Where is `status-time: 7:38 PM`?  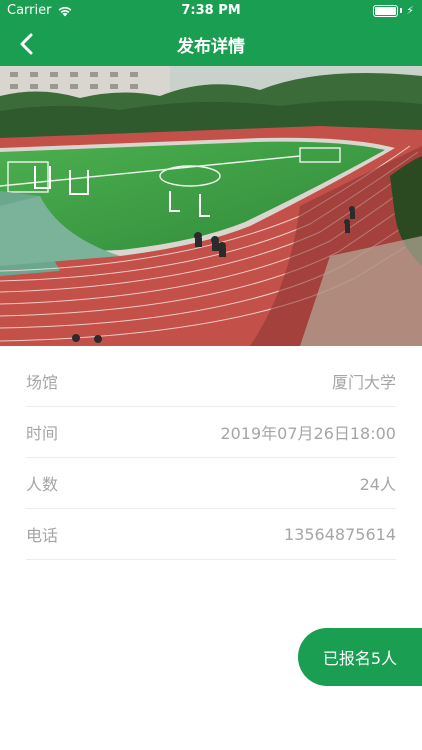 status-time: 7:38 PM is located at coordinates (211, 10).